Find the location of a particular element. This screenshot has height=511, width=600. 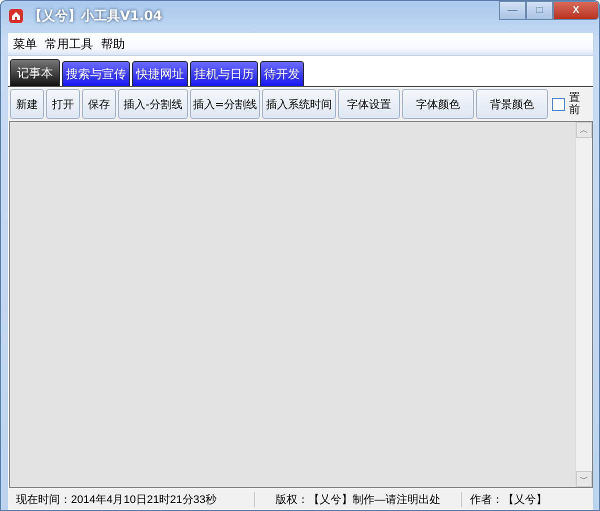

toolbar-button: 字体设置 is located at coordinates (369, 104).